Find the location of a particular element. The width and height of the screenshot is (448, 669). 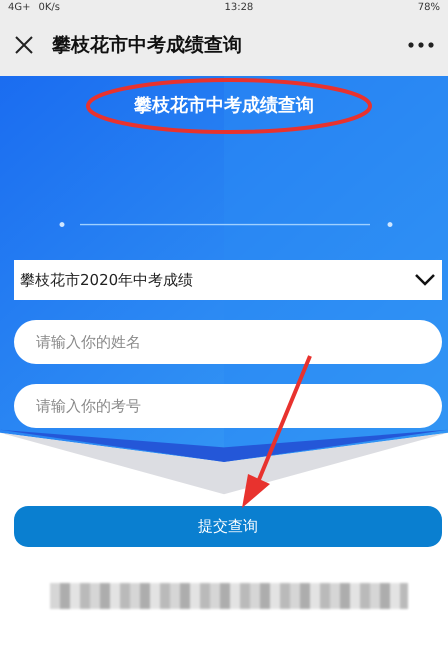

network-label: 4G+ is located at coordinates (19, 7).